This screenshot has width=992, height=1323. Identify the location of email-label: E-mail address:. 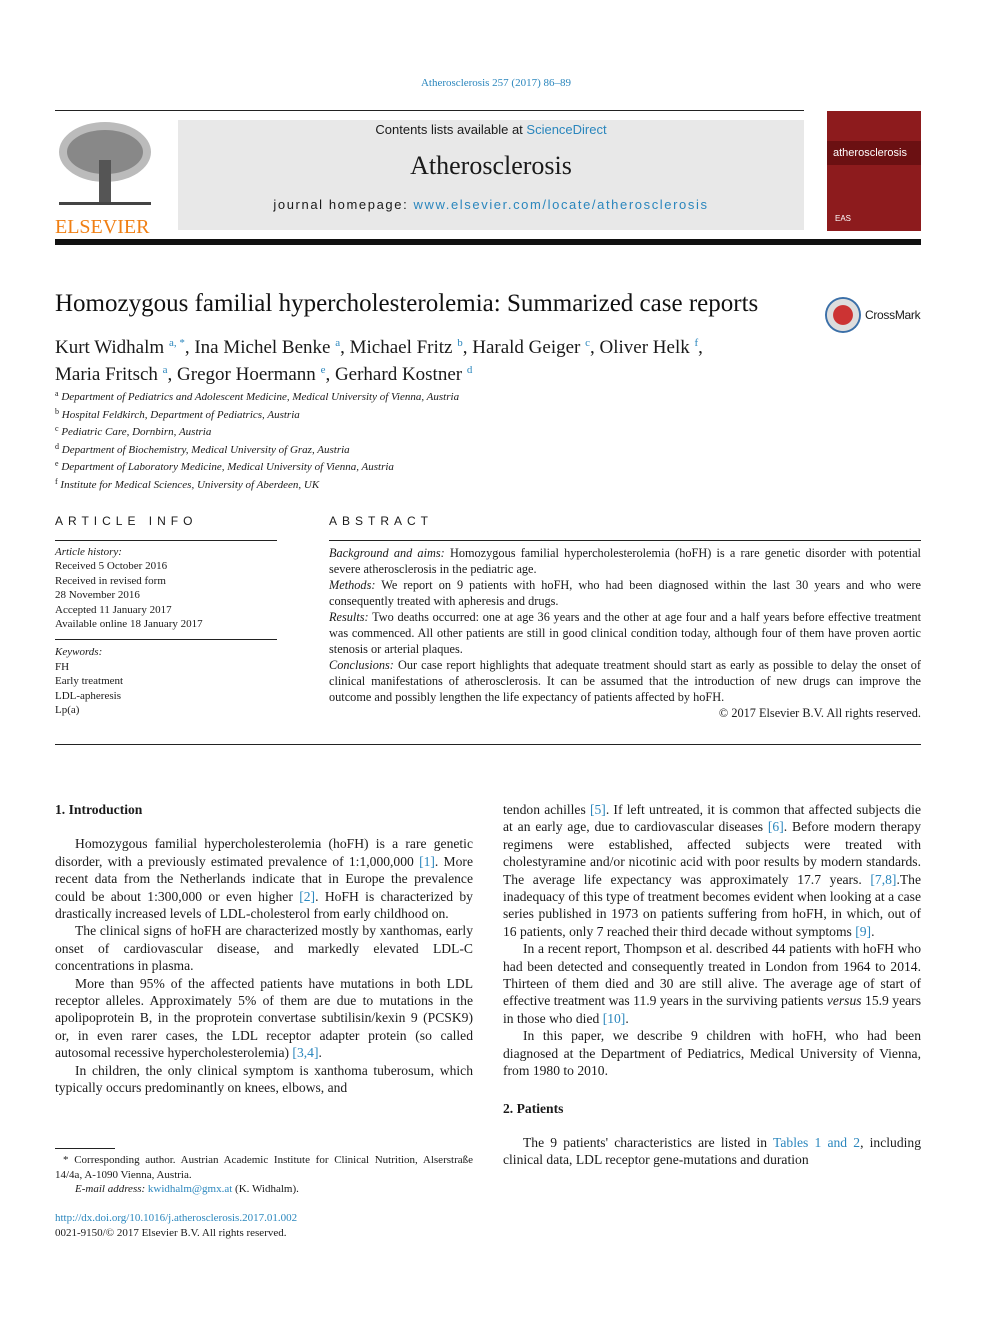
(110, 1189).